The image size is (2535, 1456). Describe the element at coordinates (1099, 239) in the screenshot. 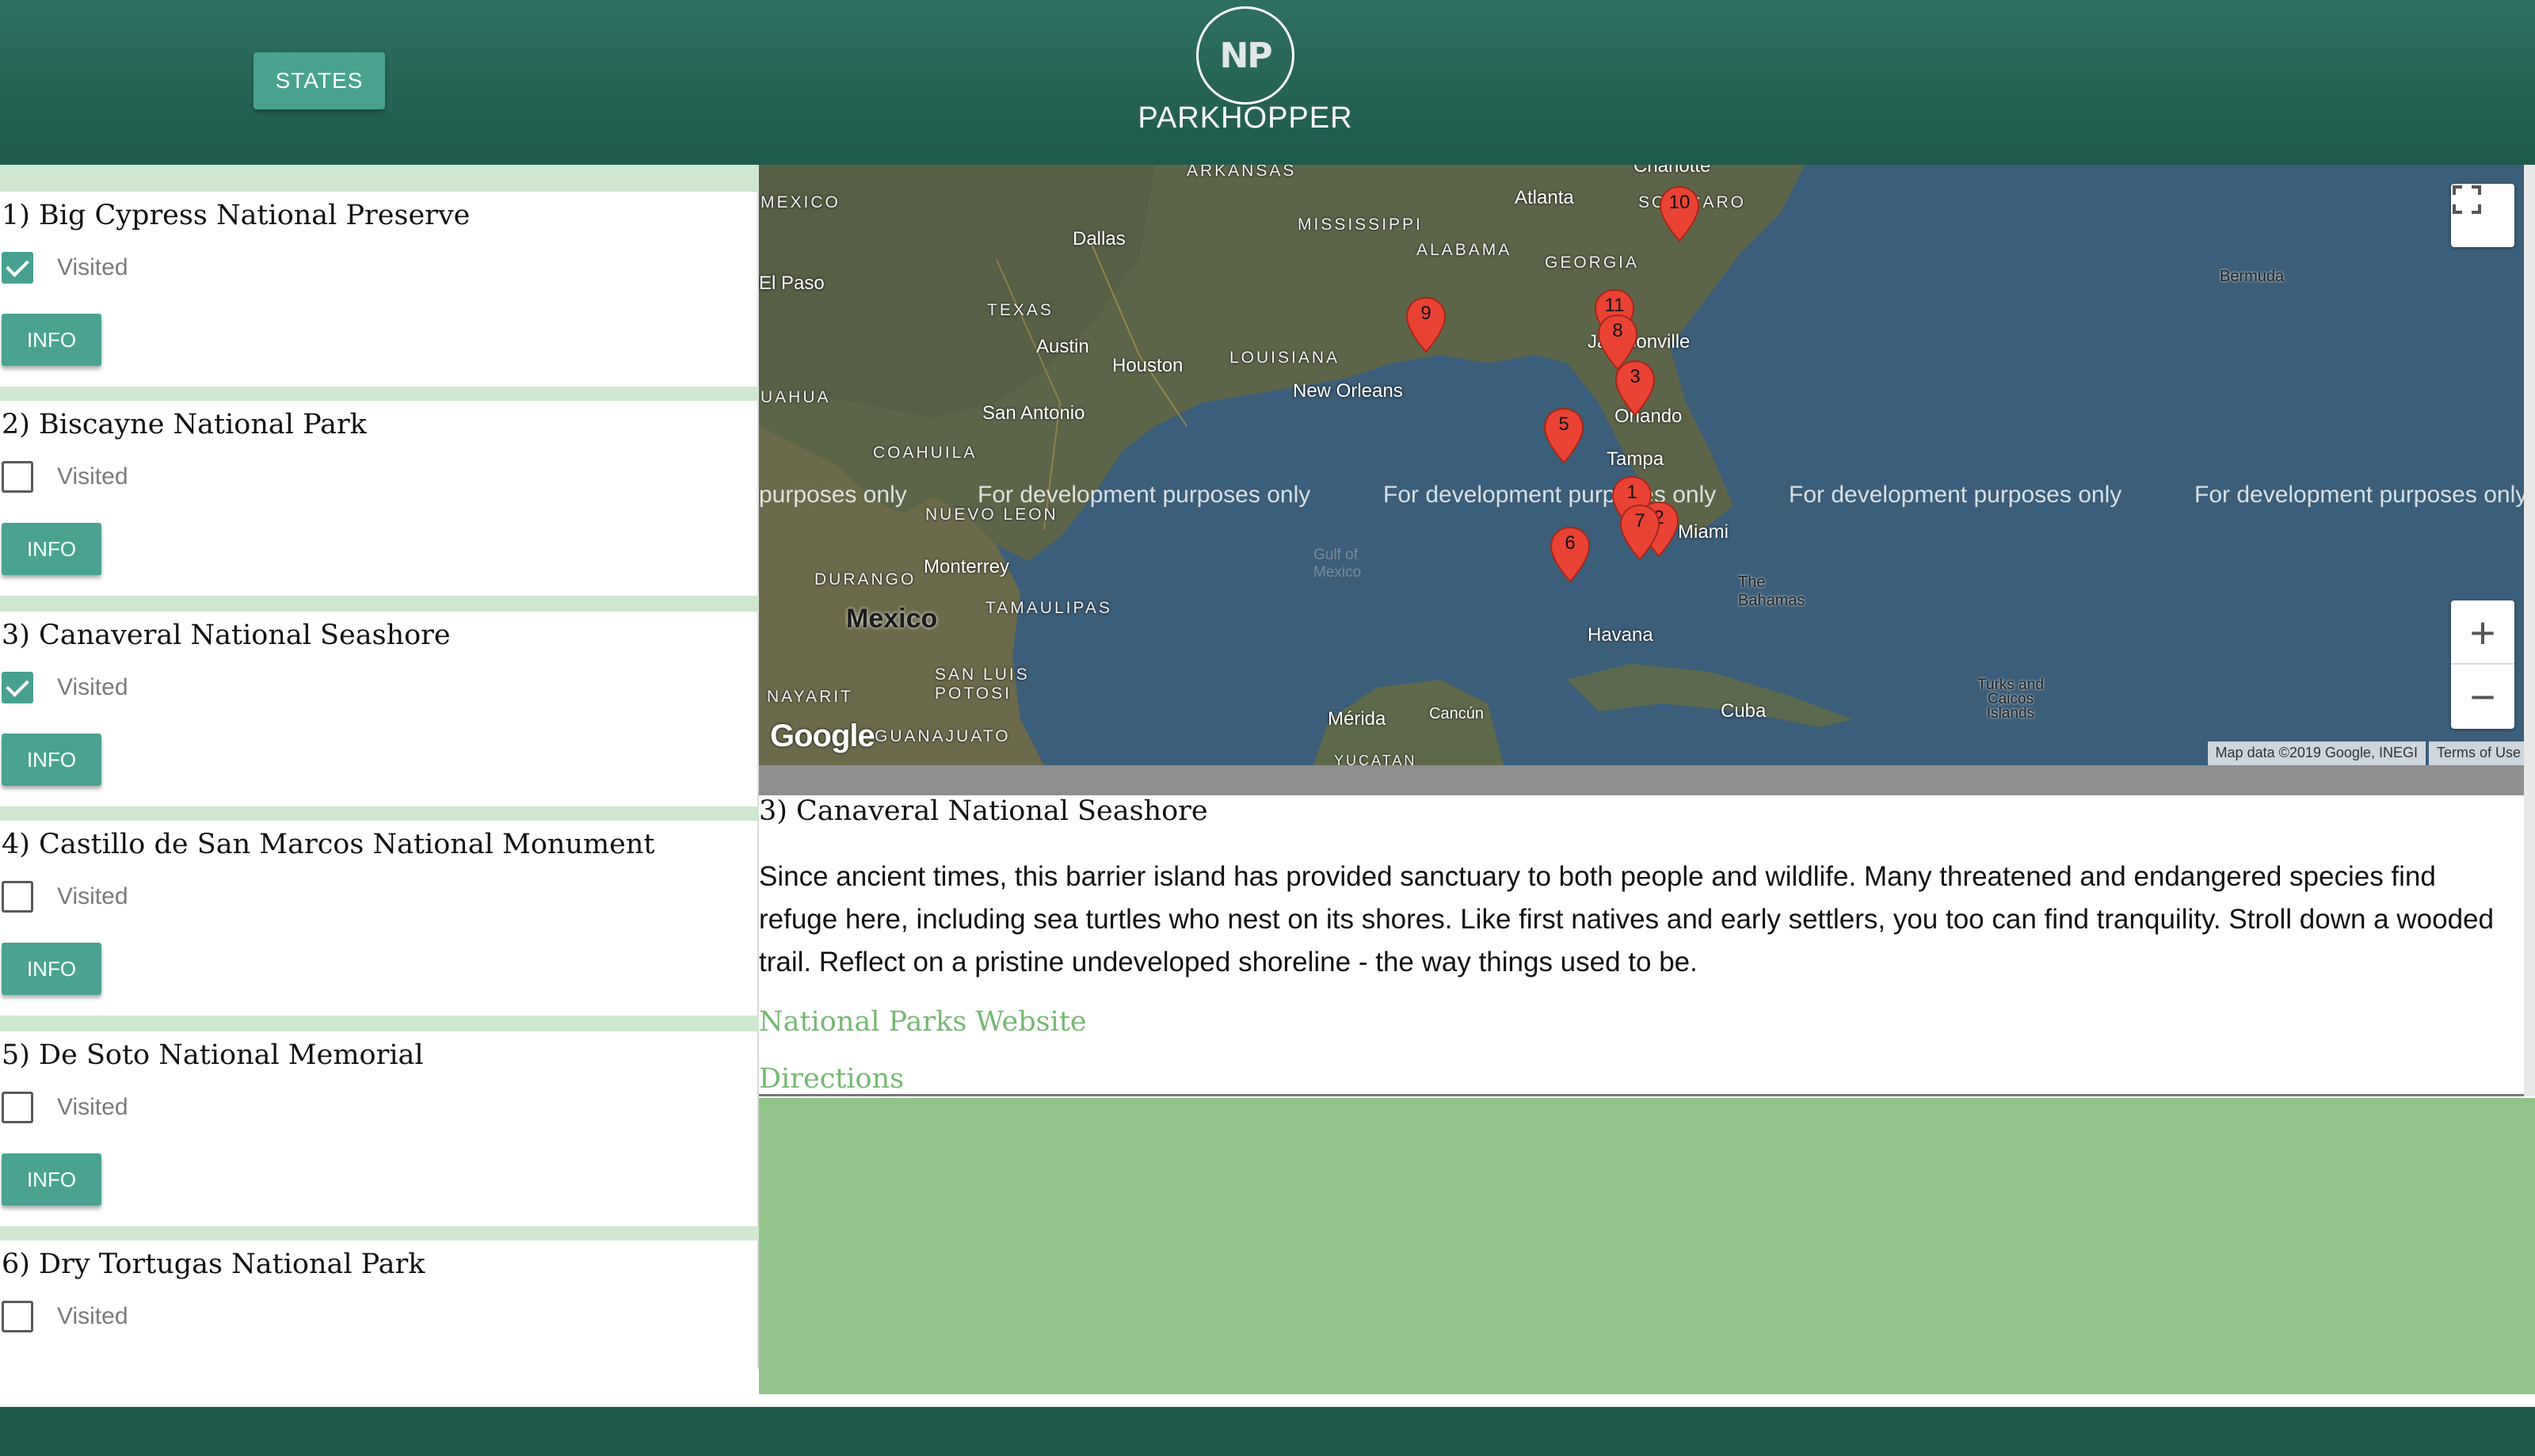

I see `map-label: Dallas` at that location.